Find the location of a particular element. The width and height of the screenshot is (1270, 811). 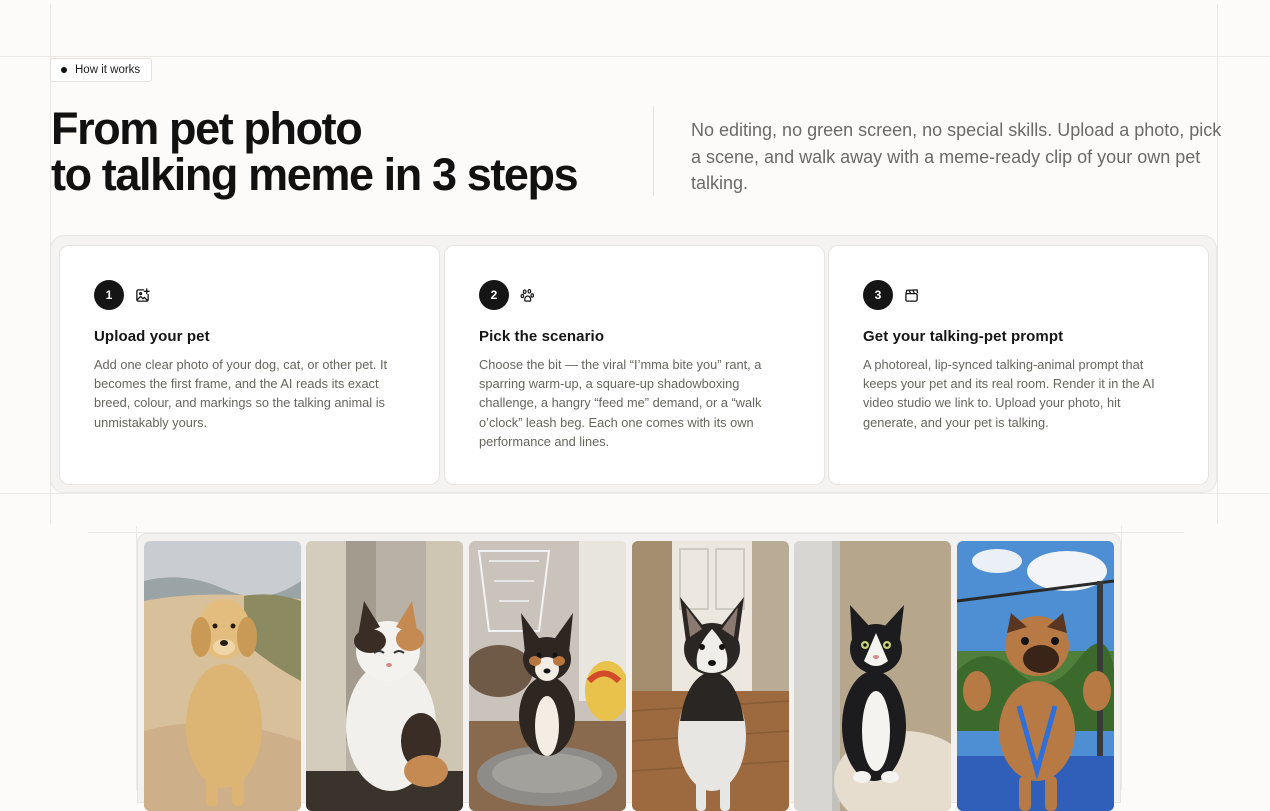

image-add-icon is located at coordinates (142, 295).